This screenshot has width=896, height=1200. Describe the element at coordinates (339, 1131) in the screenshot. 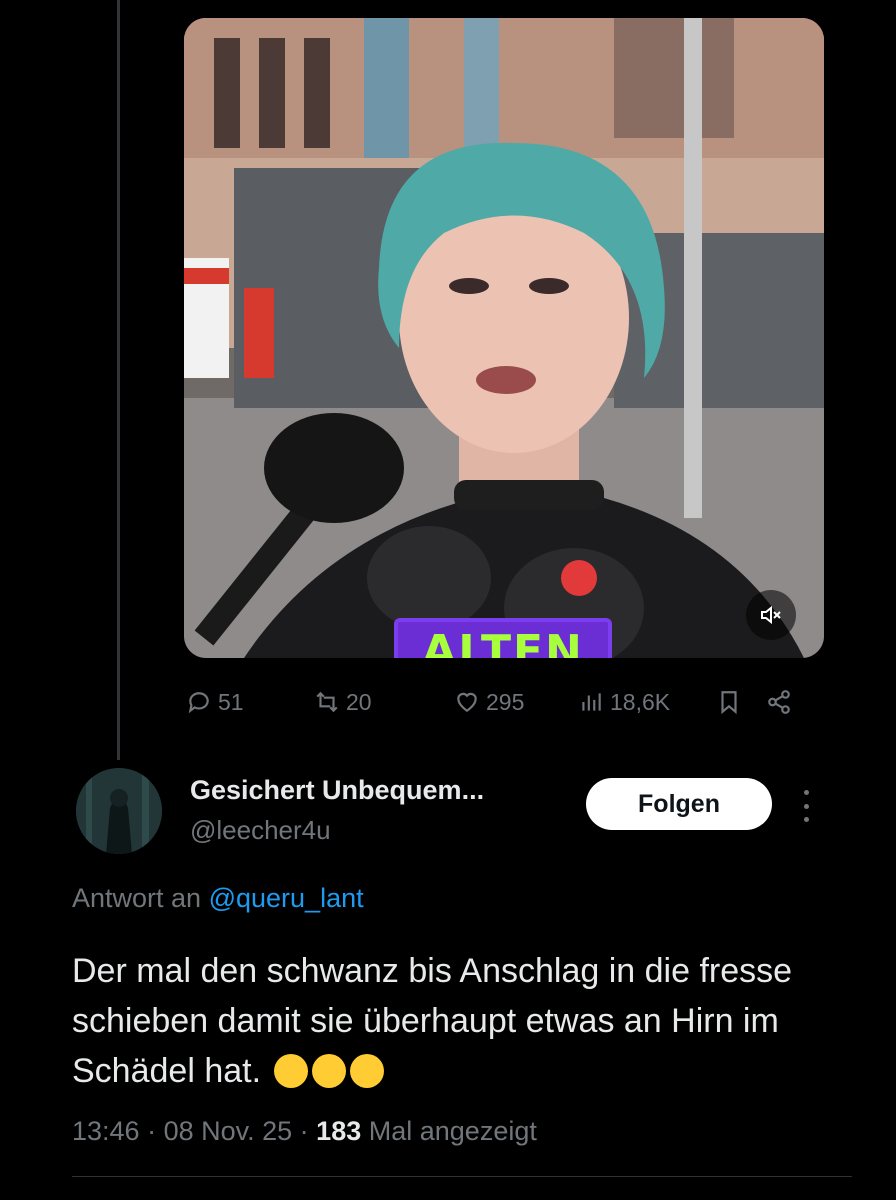

I see `tweet-view-count: 183` at that location.